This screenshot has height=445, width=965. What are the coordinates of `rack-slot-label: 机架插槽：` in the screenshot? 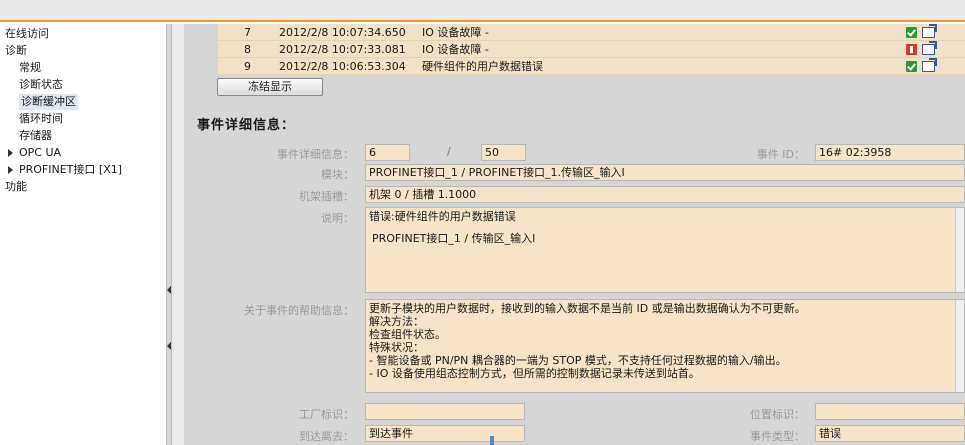 It's located at (326, 196).